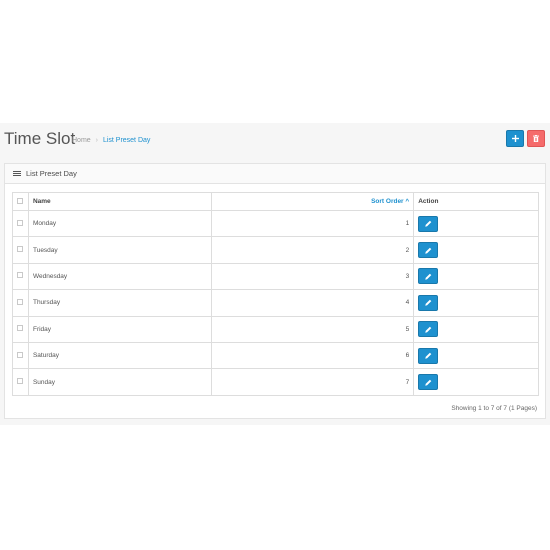 The image size is (550, 550). I want to click on column-header-action: Action, so click(476, 201).